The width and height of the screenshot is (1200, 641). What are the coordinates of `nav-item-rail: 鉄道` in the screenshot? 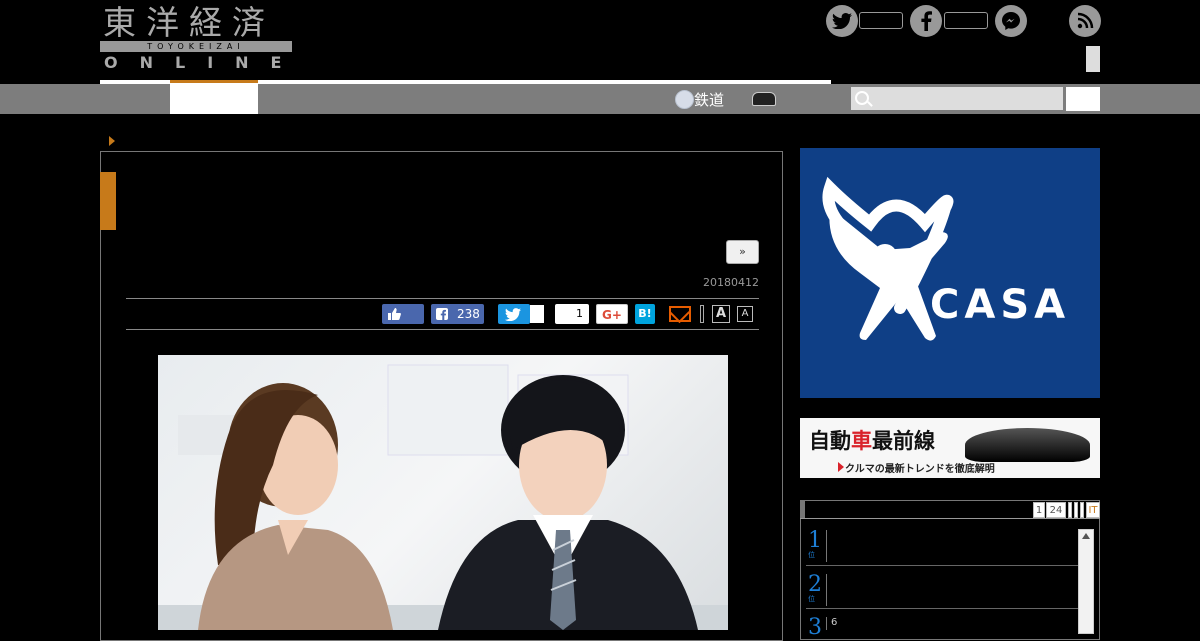 It's located at (709, 99).